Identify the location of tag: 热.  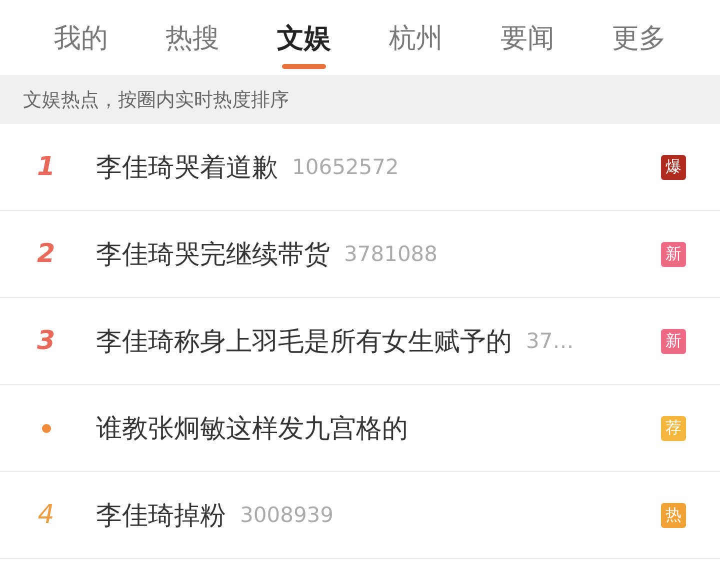
(673, 515).